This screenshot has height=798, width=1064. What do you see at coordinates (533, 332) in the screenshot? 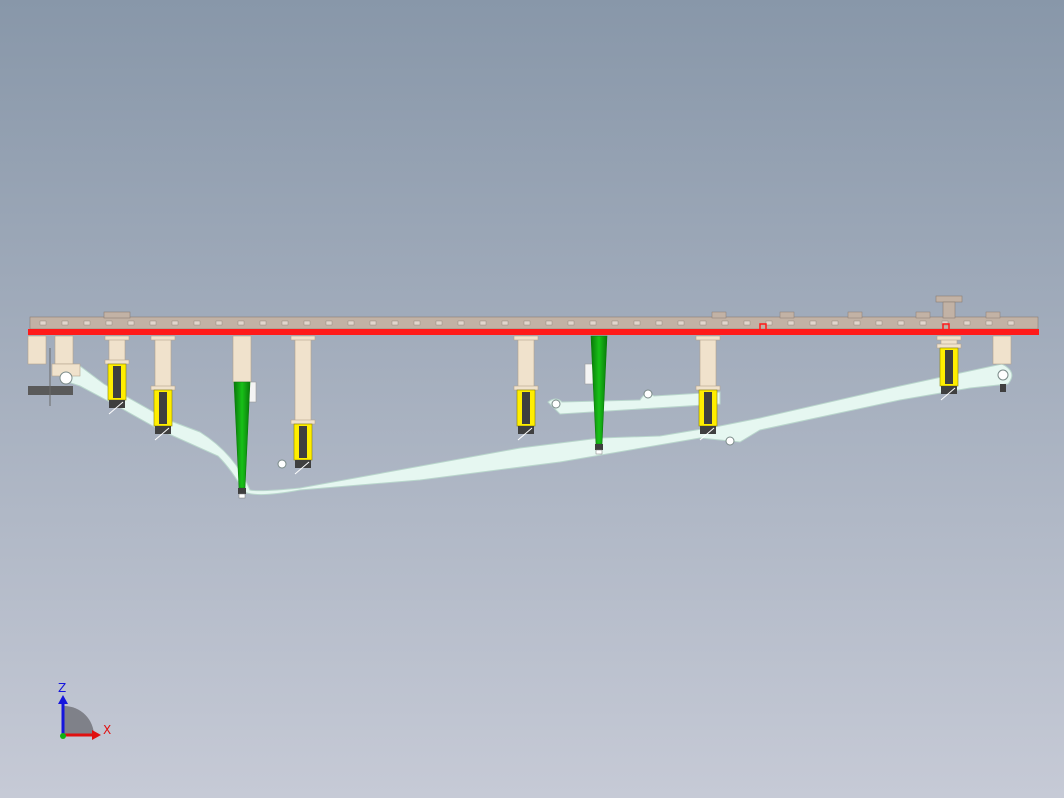
I see `red-datum-beam` at bounding box center [533, 332].